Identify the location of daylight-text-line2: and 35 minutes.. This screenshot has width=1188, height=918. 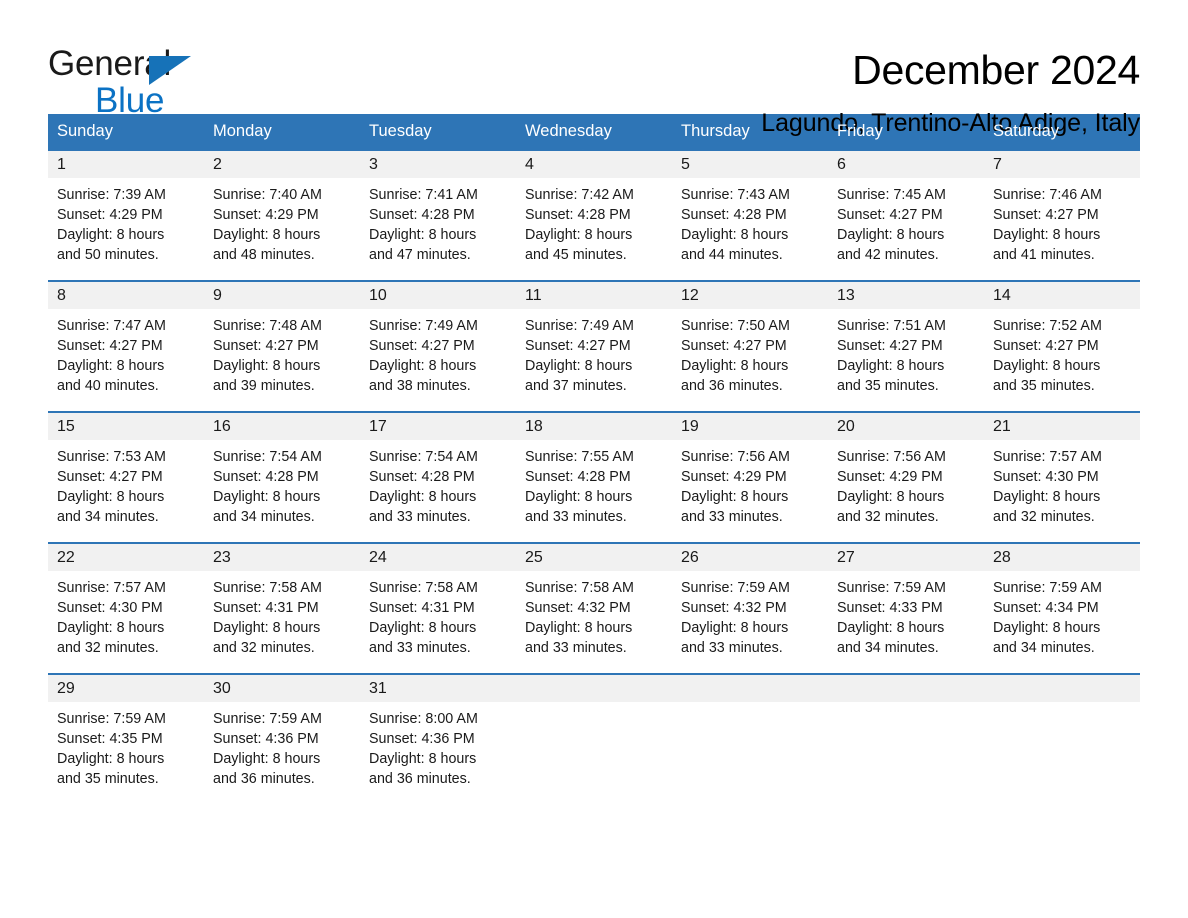
(108, 779).